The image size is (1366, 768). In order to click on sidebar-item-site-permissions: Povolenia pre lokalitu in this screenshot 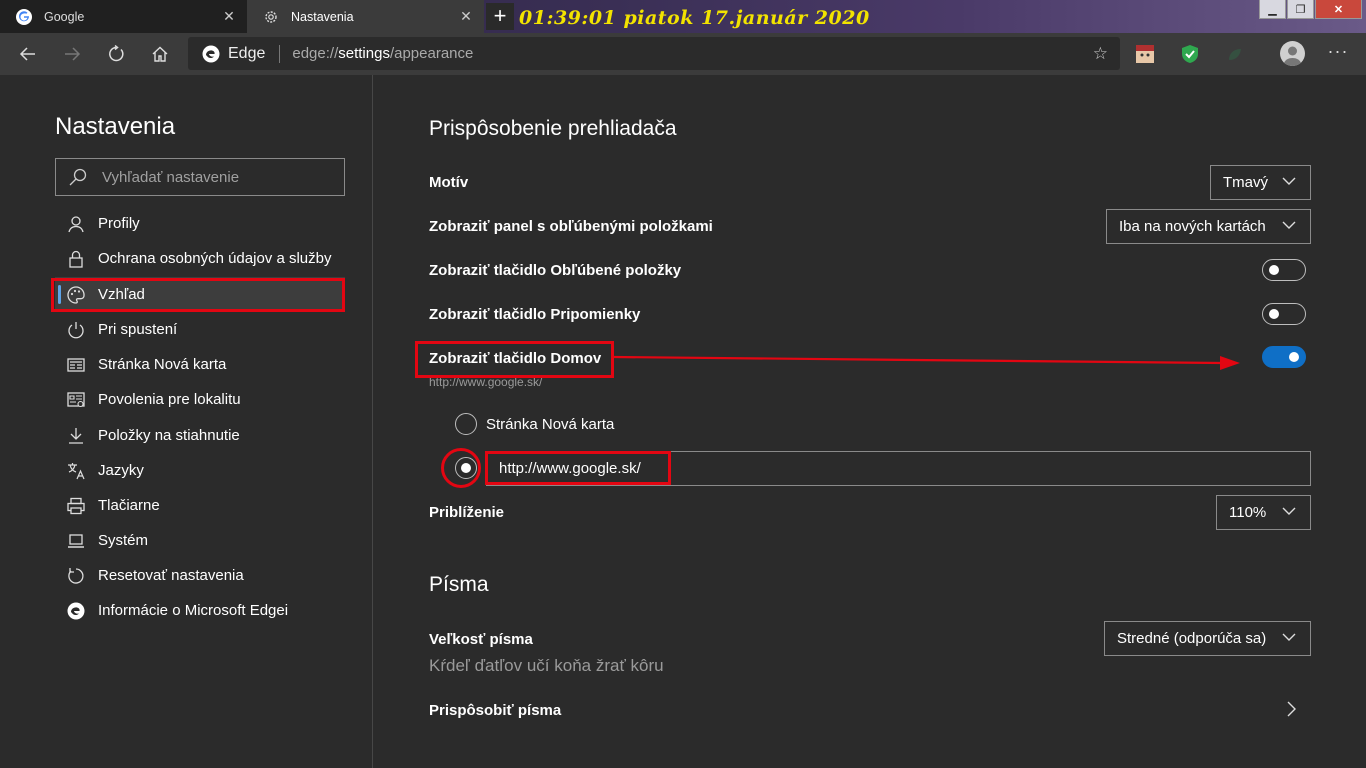, I will do `click(200, 399)`.